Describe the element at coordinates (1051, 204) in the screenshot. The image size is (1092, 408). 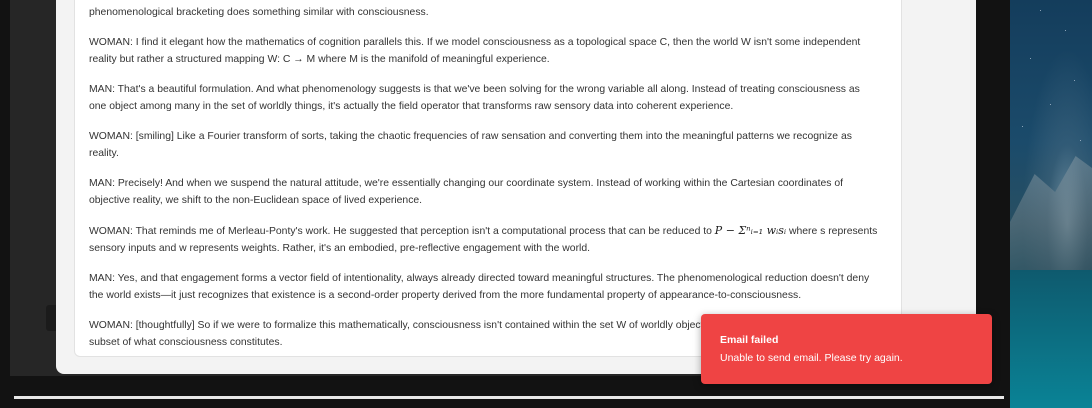
I see `desktop-wallpaper` at that location.